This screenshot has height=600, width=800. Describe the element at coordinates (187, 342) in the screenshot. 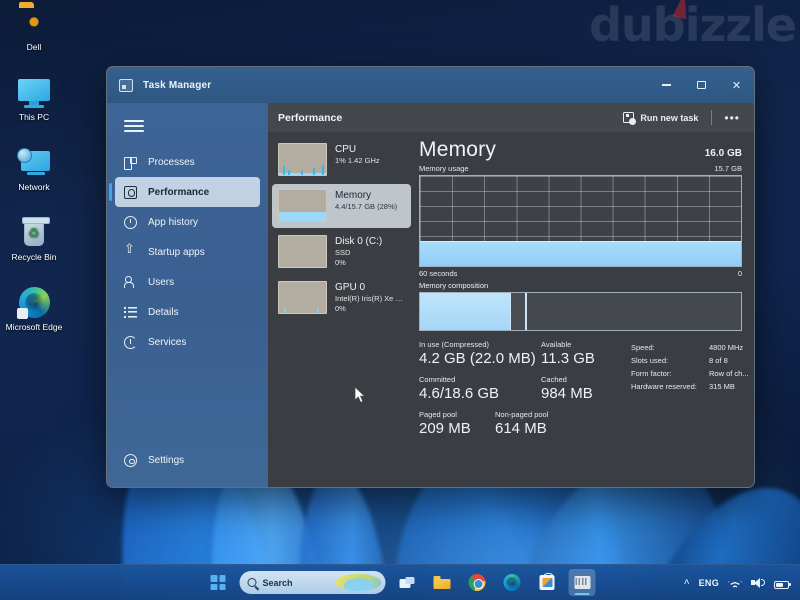

I see `sidebar-item-services: Services` at that location.